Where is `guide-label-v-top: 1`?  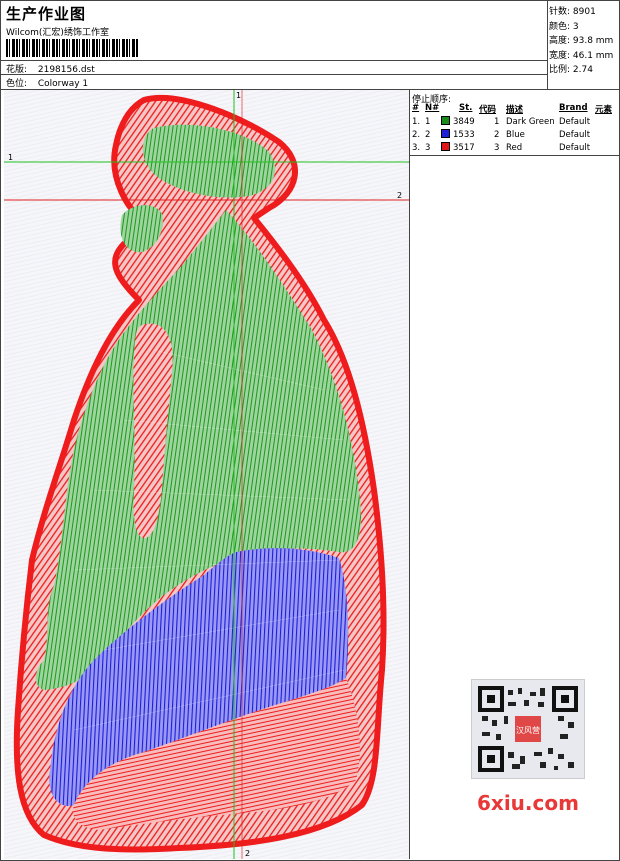 guide-label-v-top: 1 is located at coordinates (238, 95).